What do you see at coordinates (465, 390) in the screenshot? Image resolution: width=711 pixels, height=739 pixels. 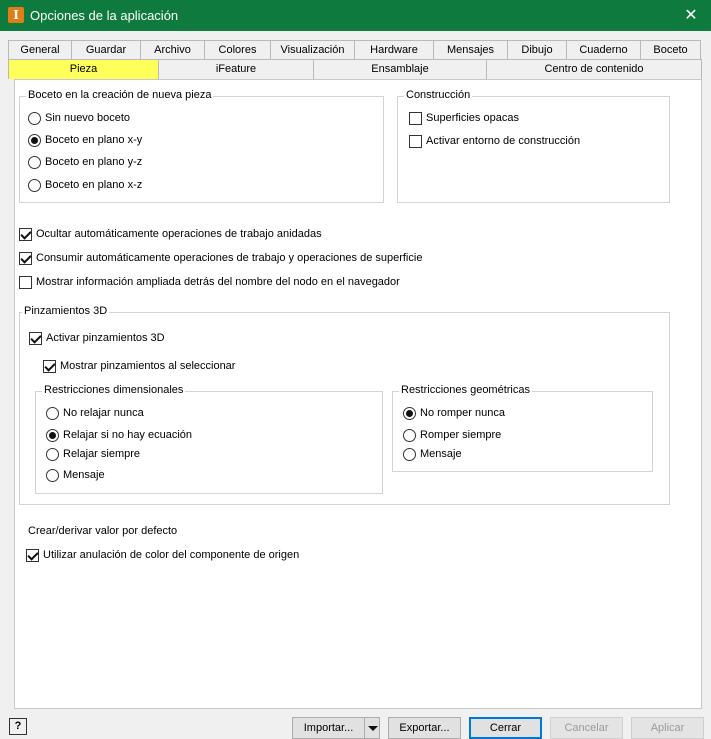 I see `geometric-constraints-legend: Restricciones geométricas` at bounding box center [465, 390].